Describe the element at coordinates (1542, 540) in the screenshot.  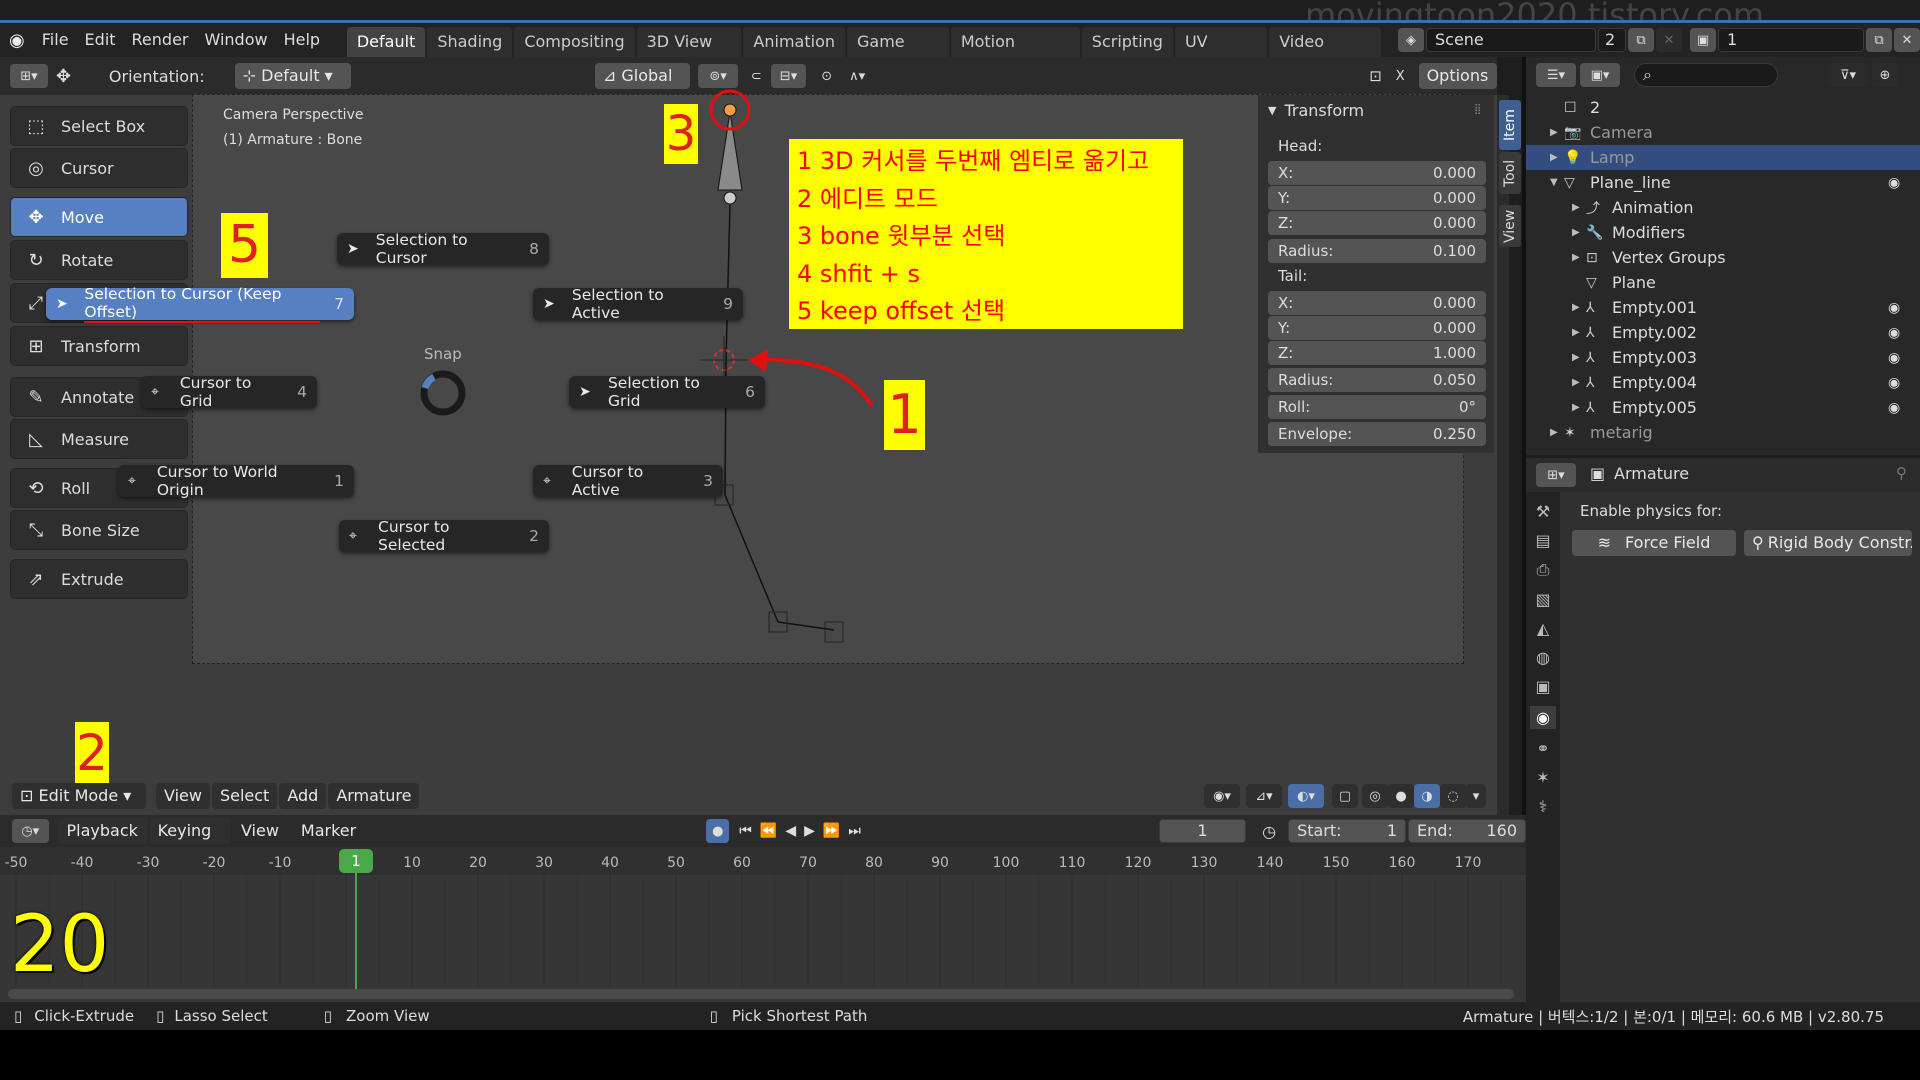
I see `render-tab-icon: ▤` at that location.